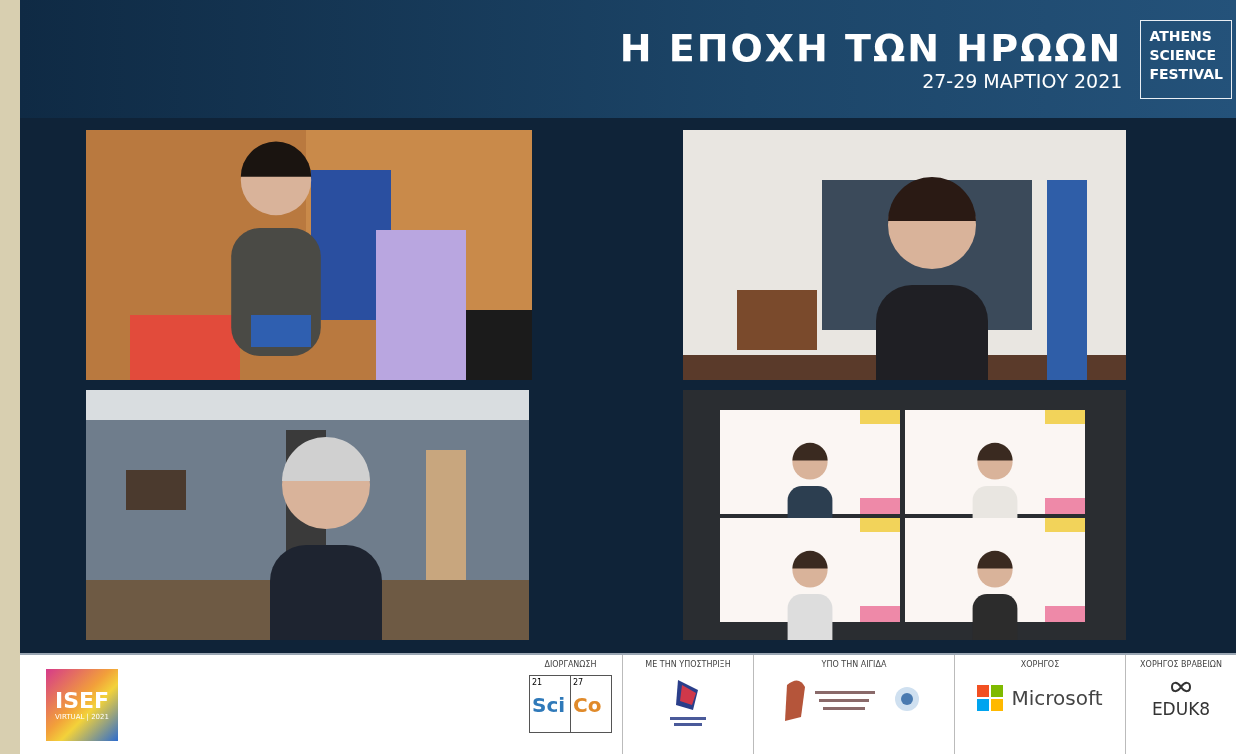 The image size is (1236, 754). I want to click on event-date: 27-29 ΜΑΡΤΙΟΥ 2021, so click(1022, 81).